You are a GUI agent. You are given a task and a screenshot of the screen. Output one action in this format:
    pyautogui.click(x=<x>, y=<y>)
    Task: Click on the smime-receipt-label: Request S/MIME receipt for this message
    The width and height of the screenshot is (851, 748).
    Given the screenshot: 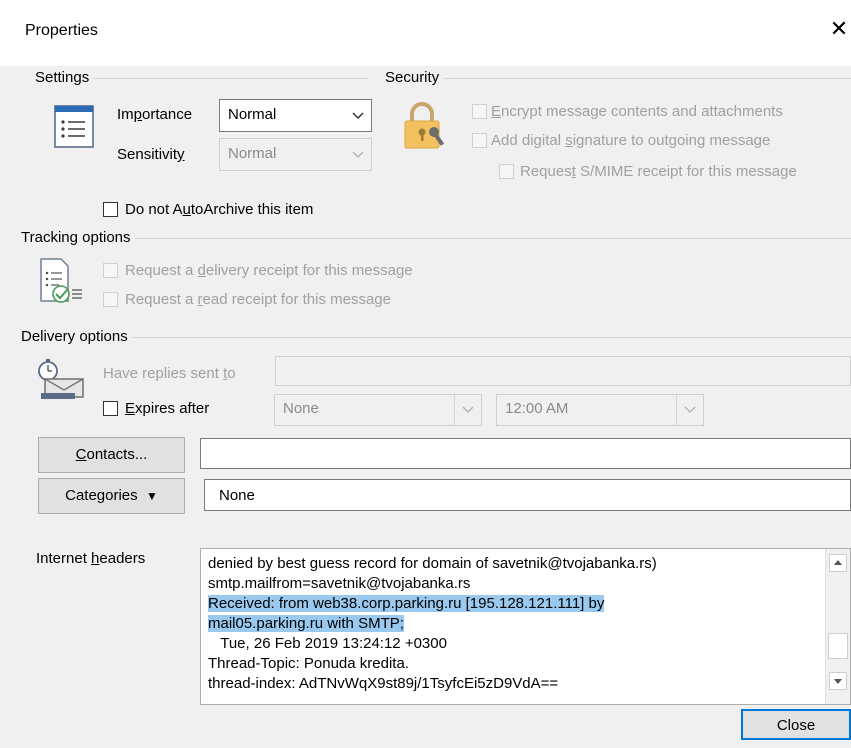 What is the action you would take?
    pyautogui.click(x=658, y=171)
    